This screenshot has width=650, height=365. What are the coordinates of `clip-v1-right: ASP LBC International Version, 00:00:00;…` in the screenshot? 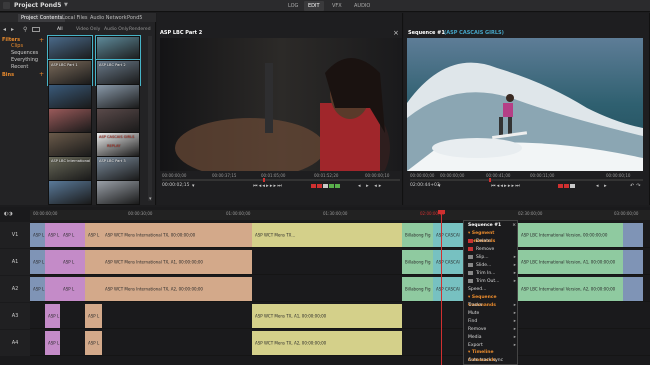 It's located at (570, 235).